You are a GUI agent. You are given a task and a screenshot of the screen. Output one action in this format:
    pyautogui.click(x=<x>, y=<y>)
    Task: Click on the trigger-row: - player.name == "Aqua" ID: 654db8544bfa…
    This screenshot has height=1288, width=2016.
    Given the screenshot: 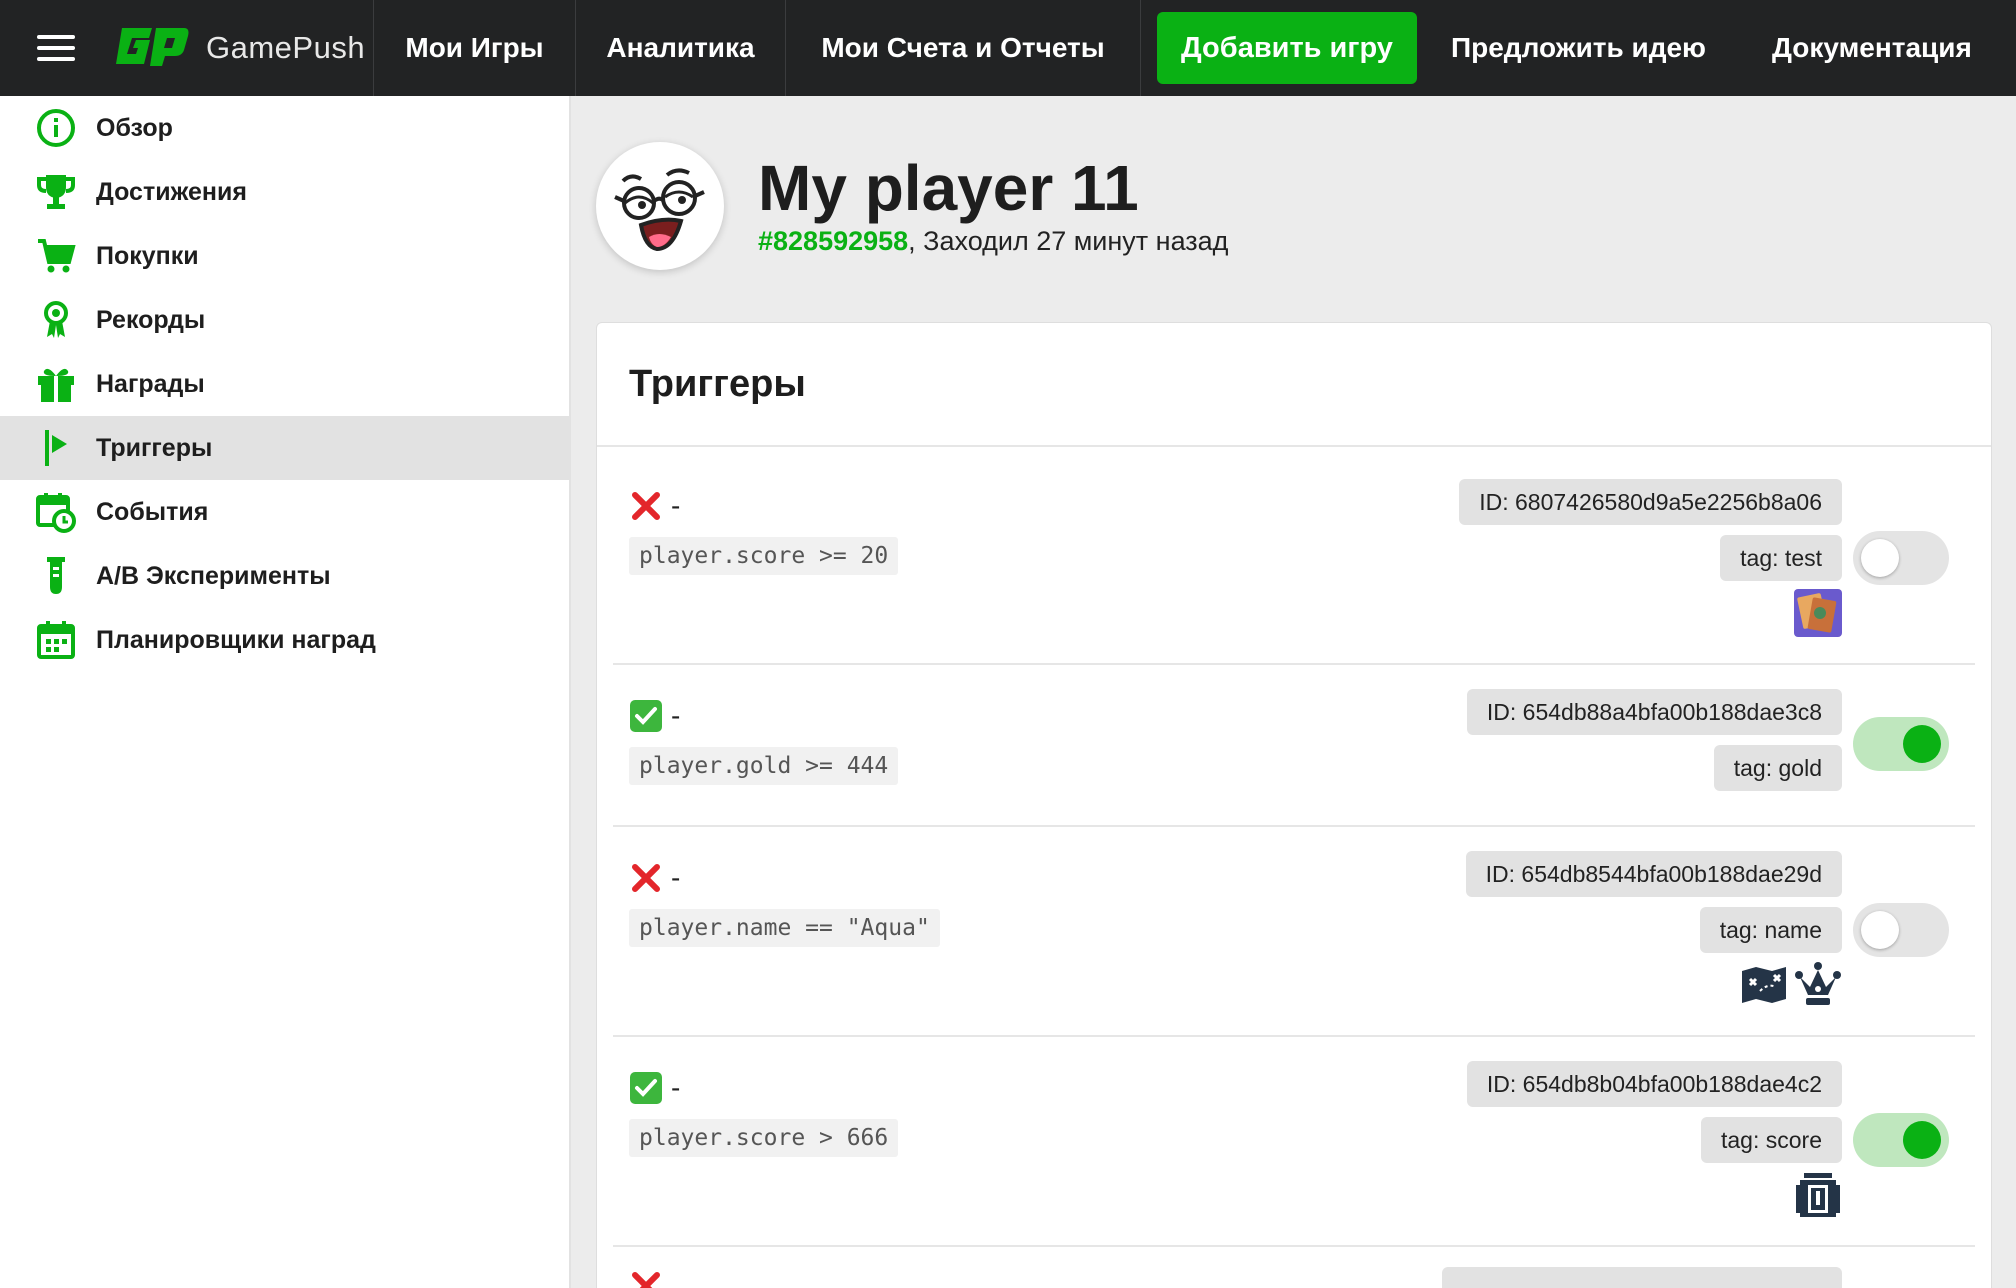 What is the action you would take?
    pyautogui.click(x=1294, y=932)
    